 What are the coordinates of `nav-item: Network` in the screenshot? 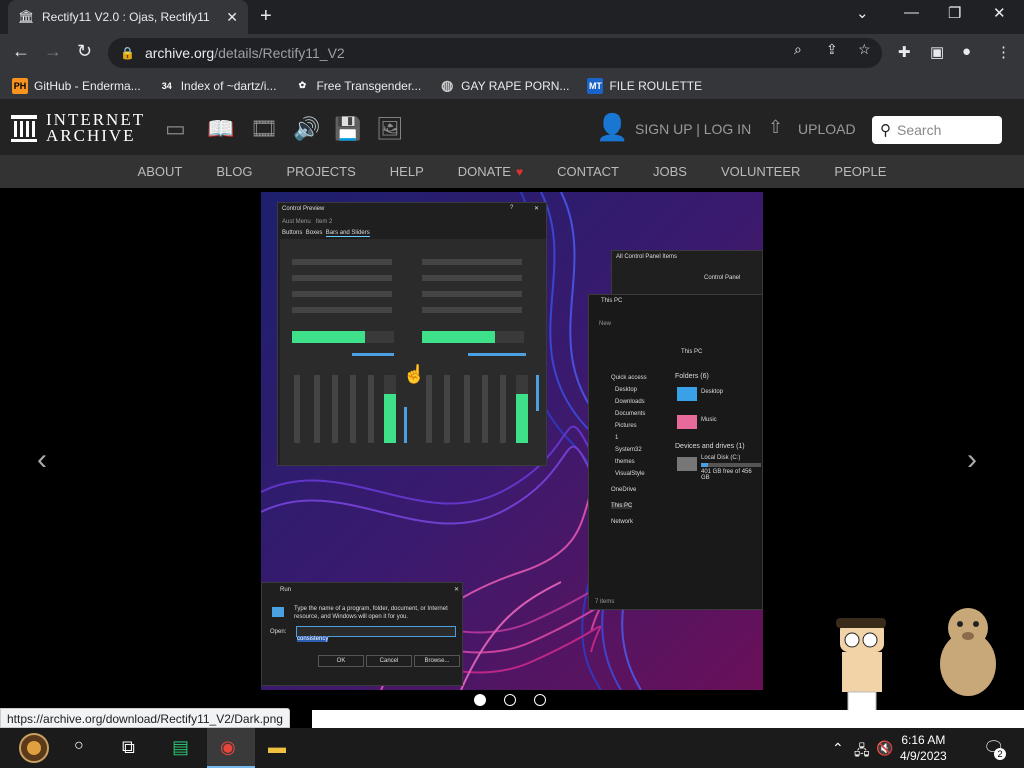 It's located at (622, 522).